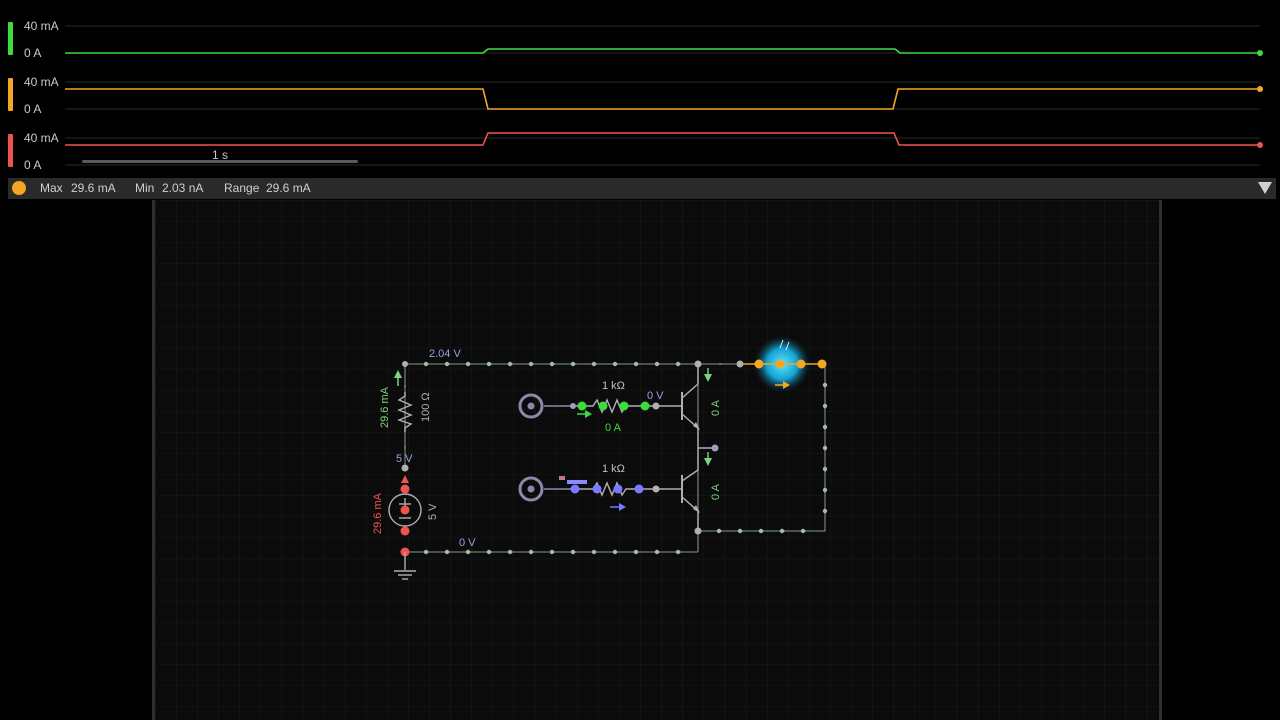  I want to click on label-resistor-value: 100 Ω, so click(426, 407).